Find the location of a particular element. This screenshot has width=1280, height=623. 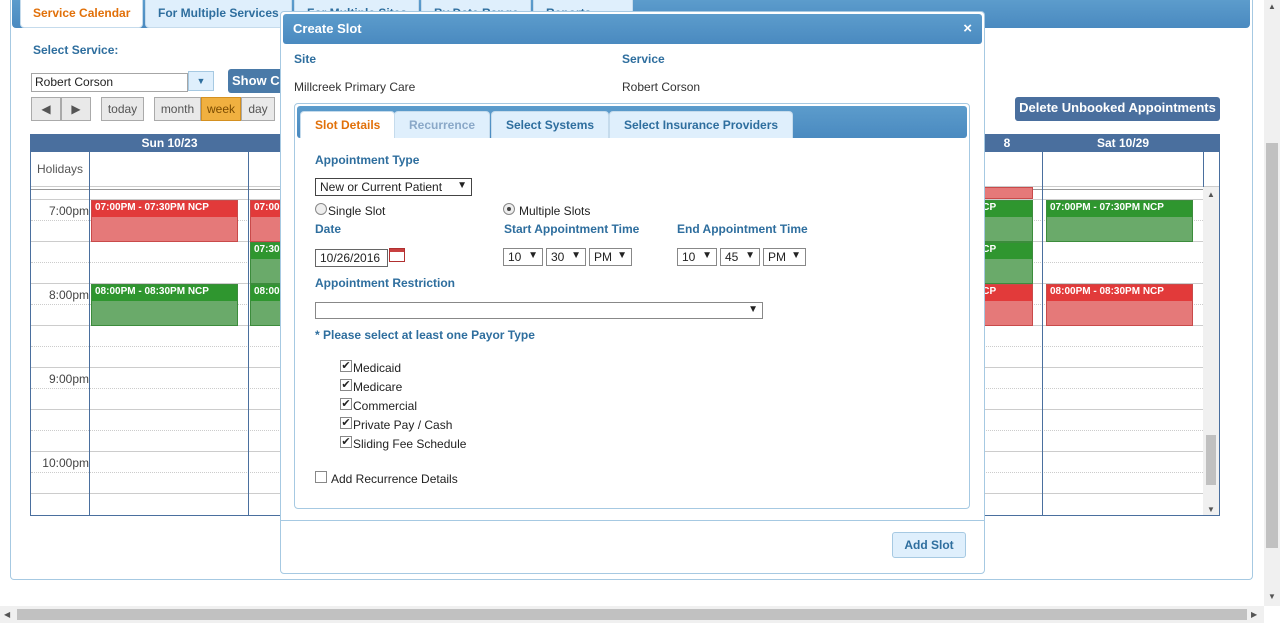

scroll-down-icon: ▼ is located at coordinates (1272, 596).